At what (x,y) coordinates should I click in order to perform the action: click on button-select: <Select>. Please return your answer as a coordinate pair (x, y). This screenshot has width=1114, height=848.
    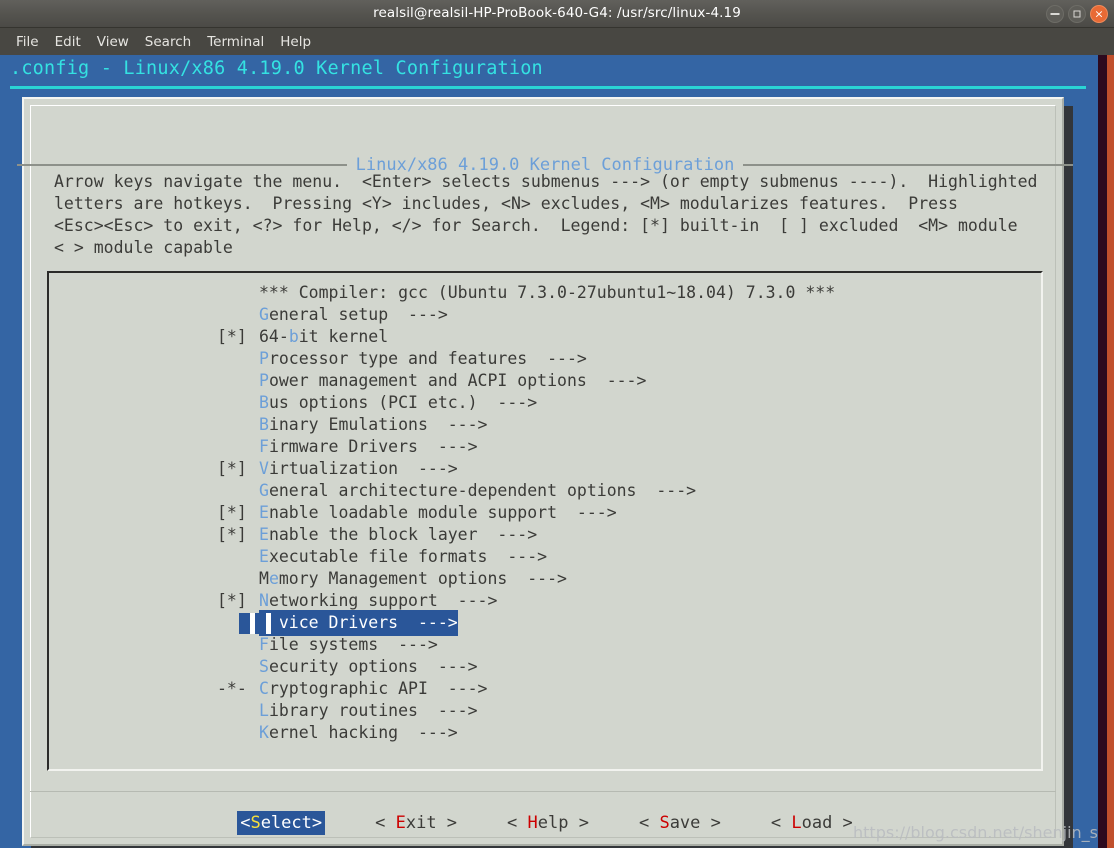
    Looking at the image, I should click on (281, 823).